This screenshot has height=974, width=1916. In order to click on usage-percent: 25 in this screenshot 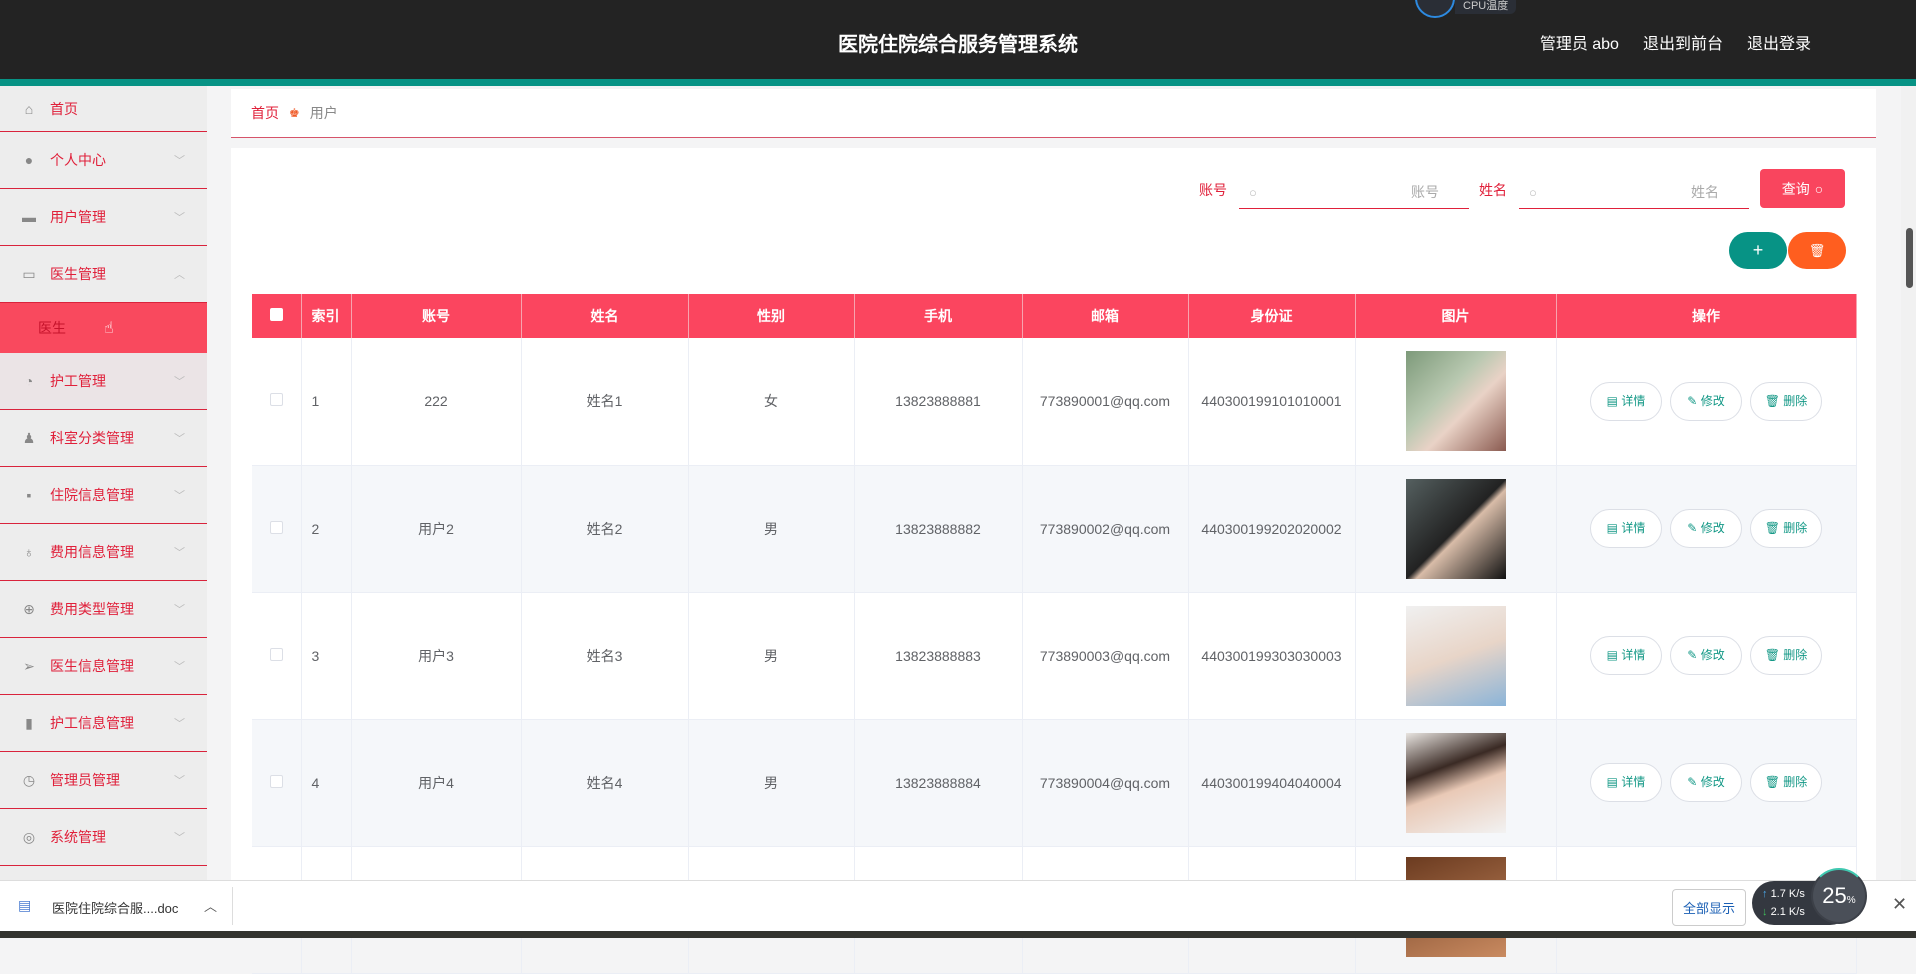, I will do `click(1834, 895)`.